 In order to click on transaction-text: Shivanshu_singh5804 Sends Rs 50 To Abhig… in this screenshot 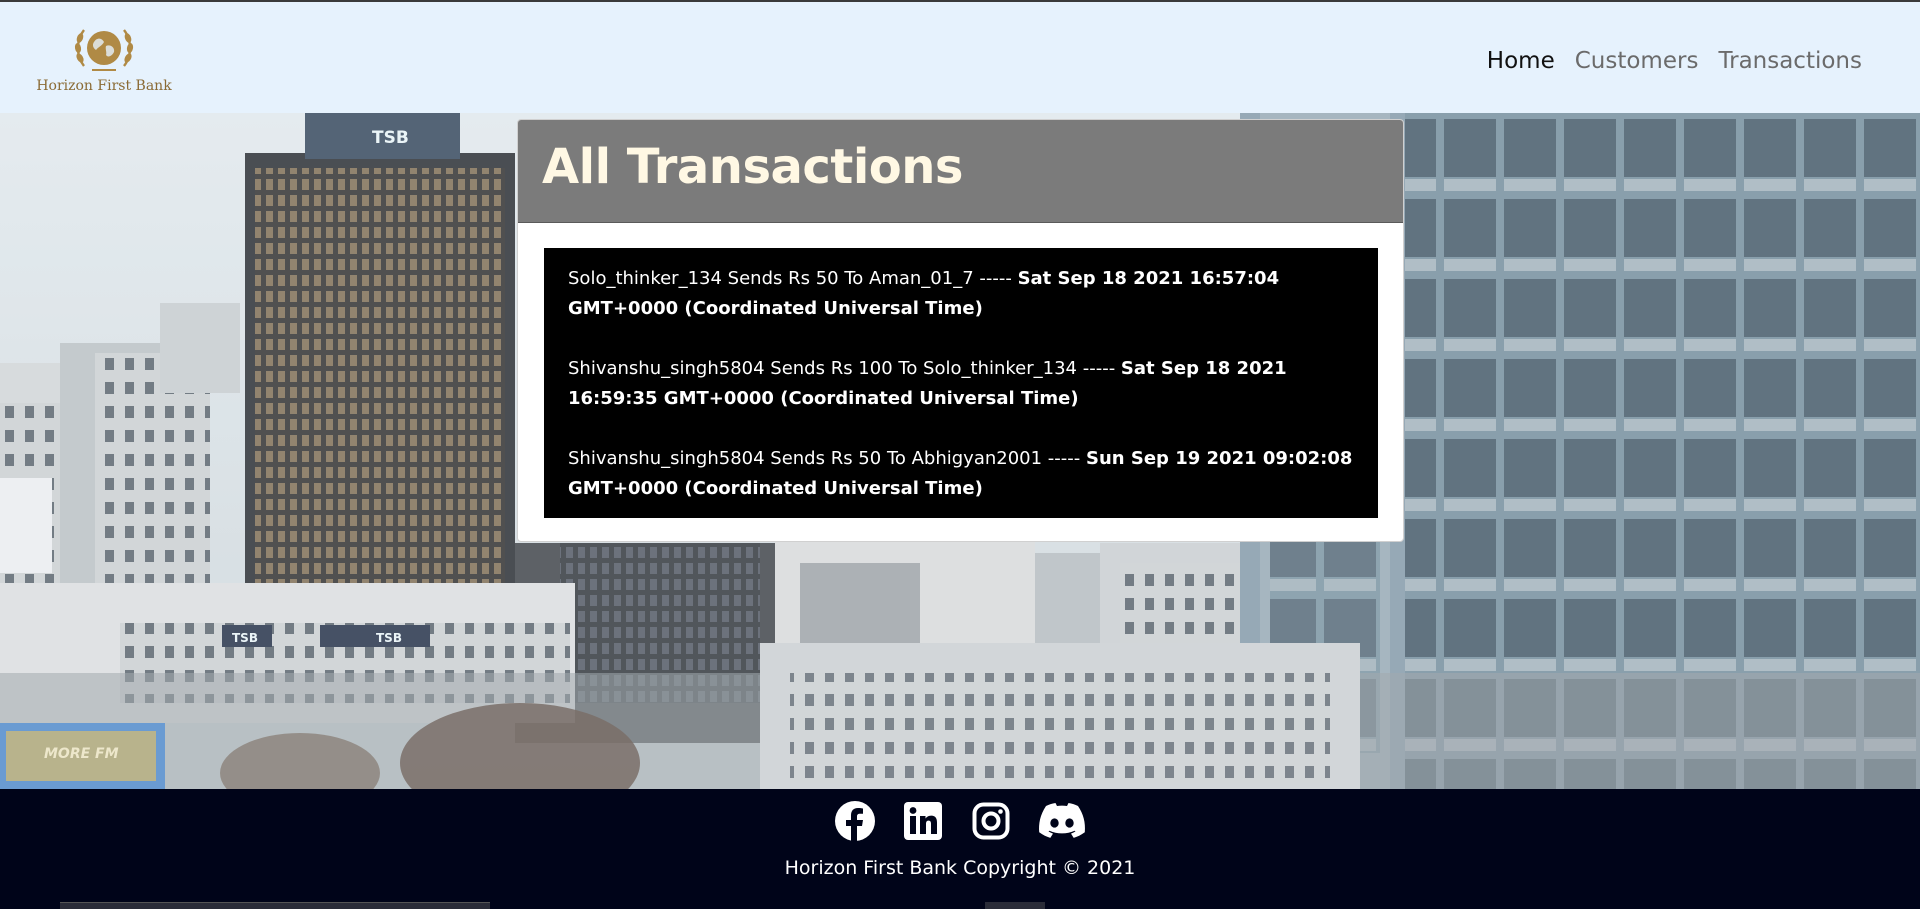, I will do `click(827, 458)`.